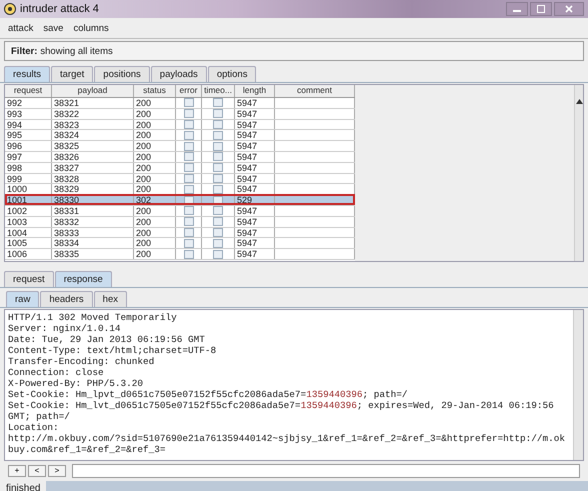 This screenshot has width=588, height=491. I want to click on table-cell: 997, so click(28, 157).